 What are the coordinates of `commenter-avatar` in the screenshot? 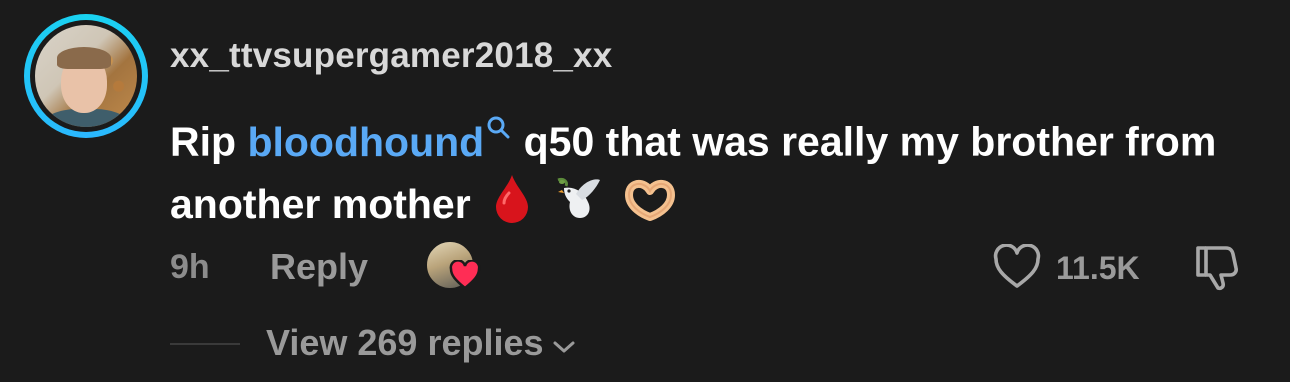 It's located at (86, 76).